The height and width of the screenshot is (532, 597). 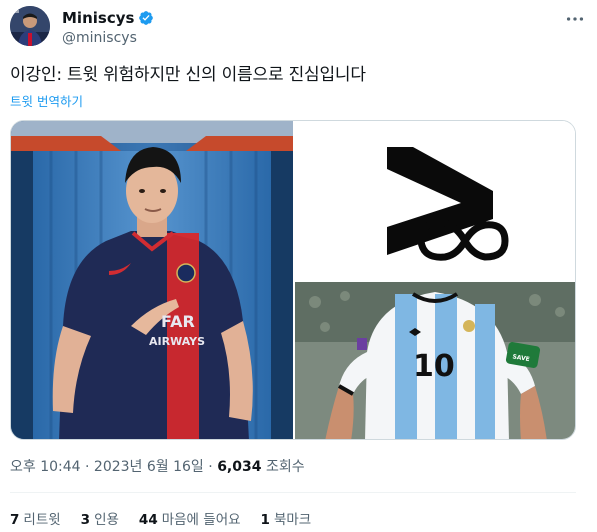 I want to click on svg-text: FAR, so click(x=178, y=321).